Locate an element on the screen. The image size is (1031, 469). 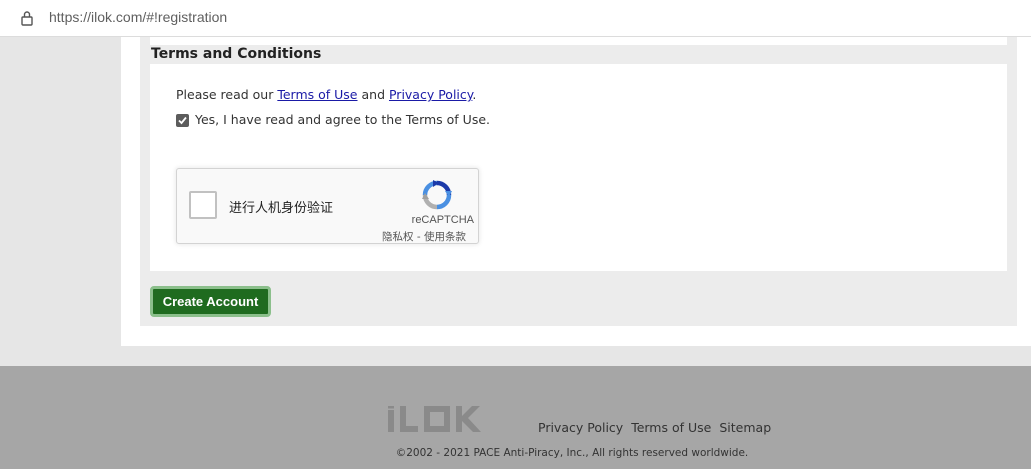
recaptcha-links: 隐私权 - 使用条款 is located at coordinates (424, 236).